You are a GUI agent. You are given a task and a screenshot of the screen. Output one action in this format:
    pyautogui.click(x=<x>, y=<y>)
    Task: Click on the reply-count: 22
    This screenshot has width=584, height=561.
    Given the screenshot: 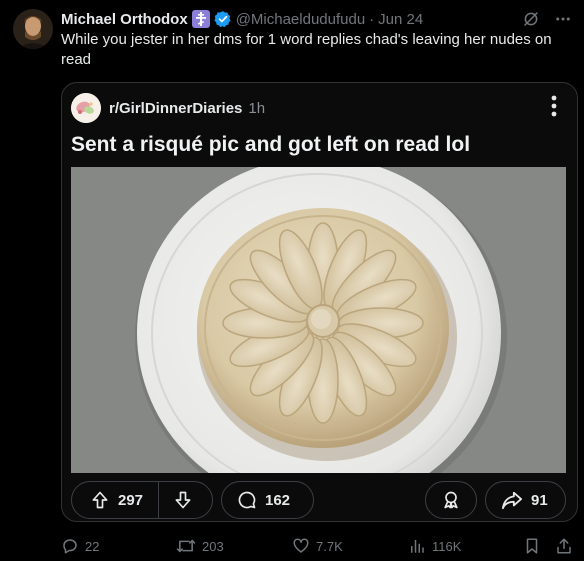 What is the action you would take?
    pyautogui.click(x=92, y=546)
    